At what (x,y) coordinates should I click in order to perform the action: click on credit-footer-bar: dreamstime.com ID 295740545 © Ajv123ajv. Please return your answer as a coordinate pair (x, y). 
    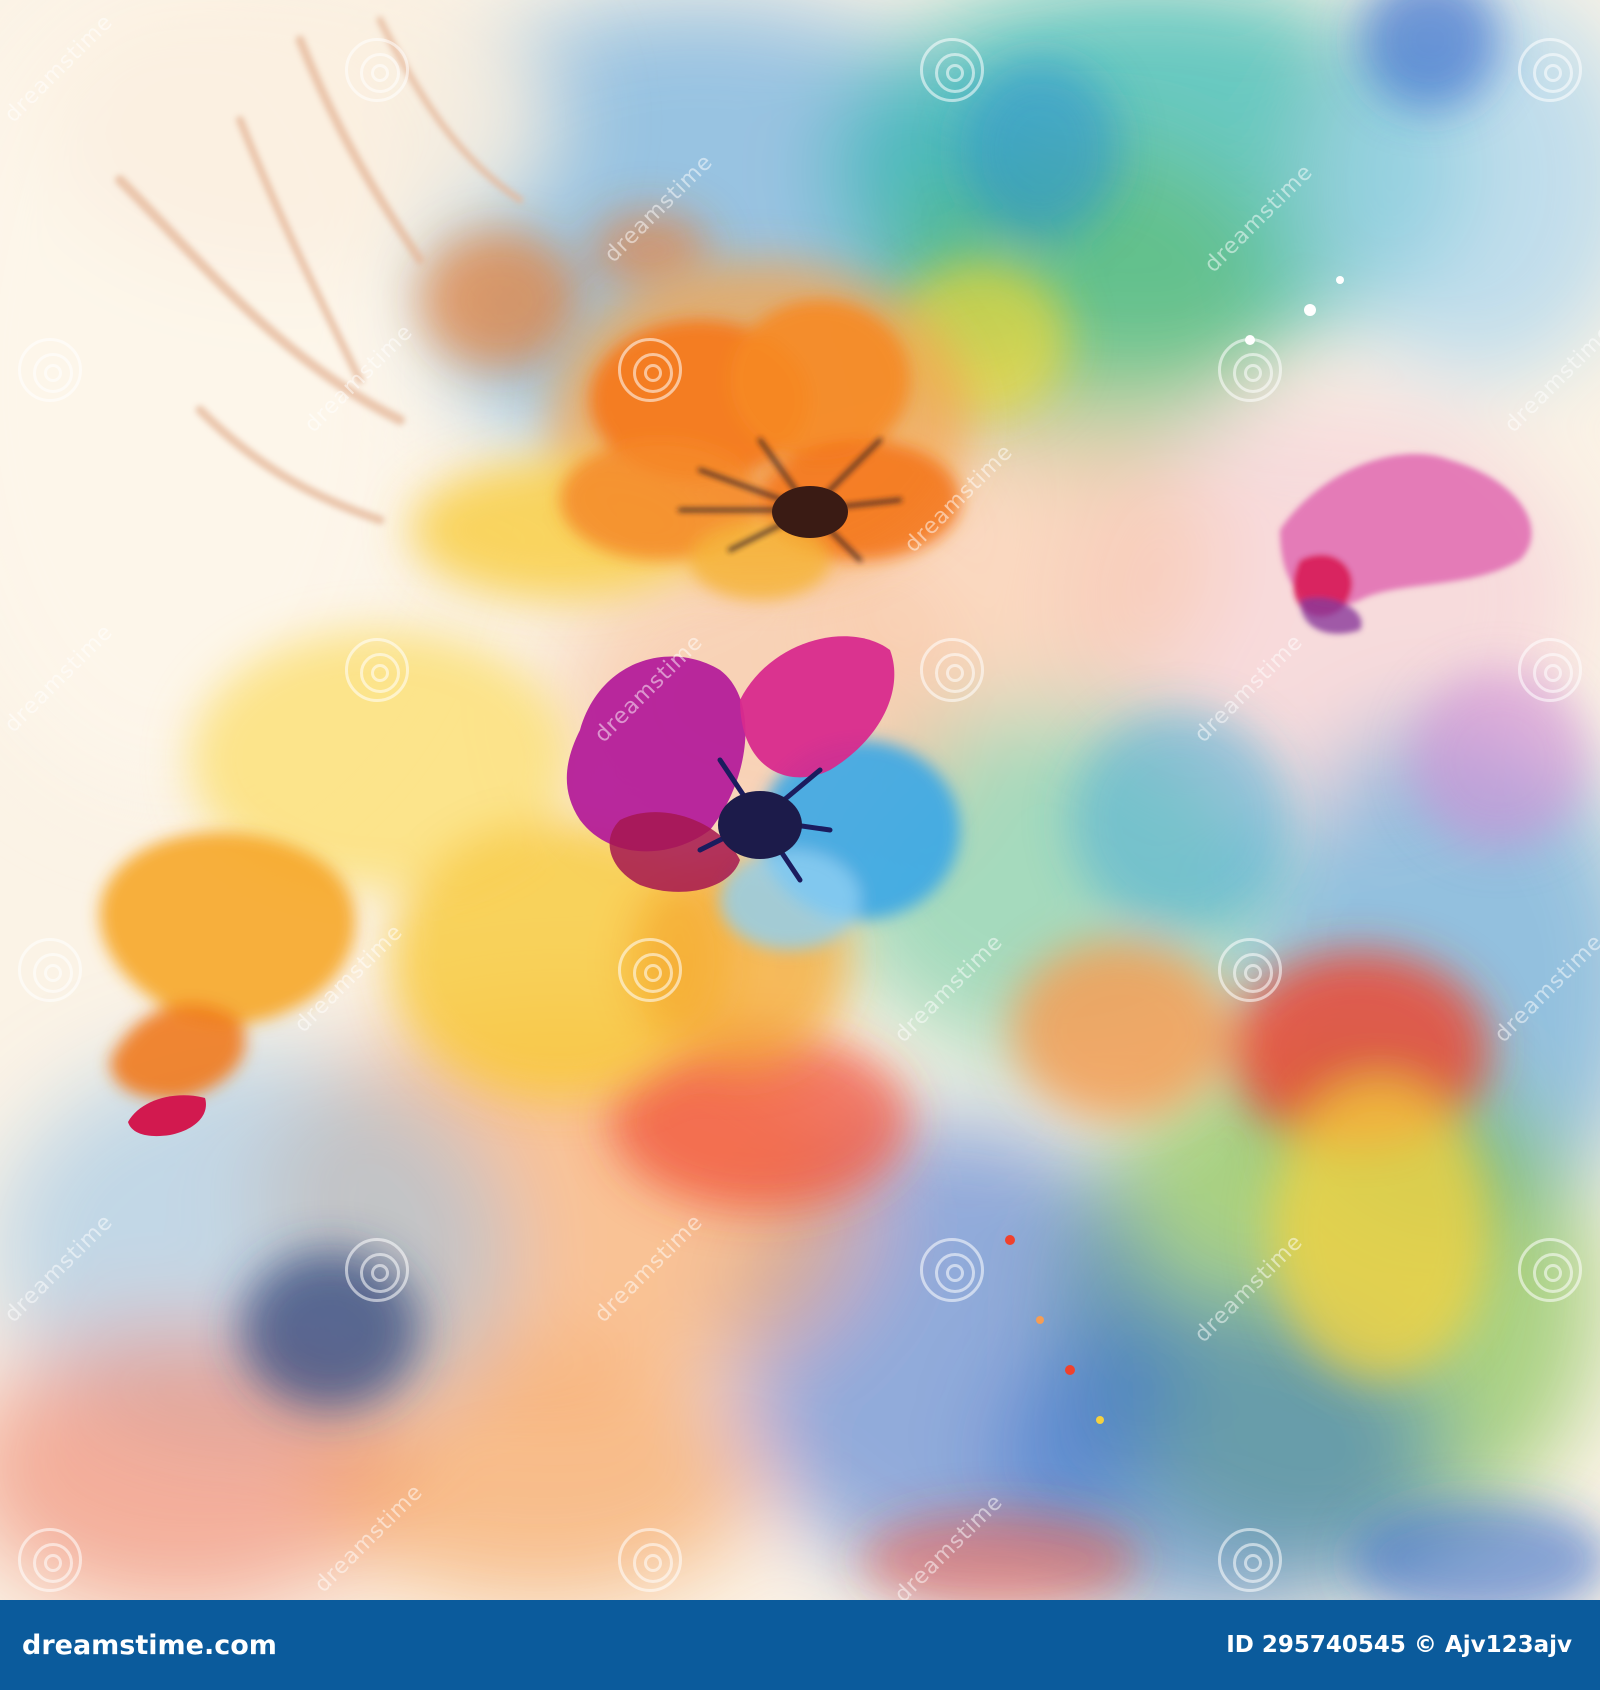
    Looking at the image, I should click on (800, 1645).